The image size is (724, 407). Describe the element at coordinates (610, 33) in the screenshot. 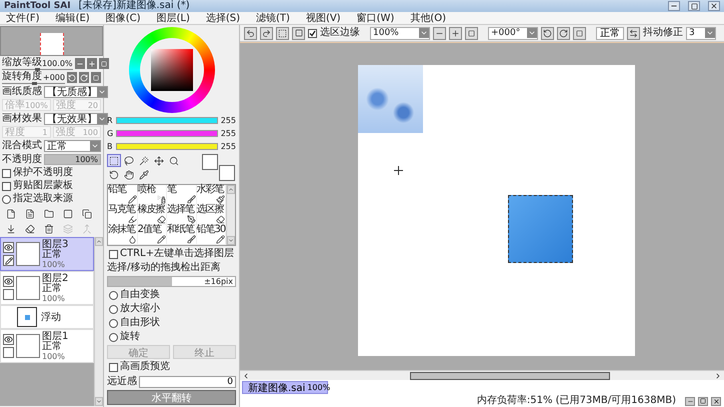

I see `mode-button: 正常` at that location.